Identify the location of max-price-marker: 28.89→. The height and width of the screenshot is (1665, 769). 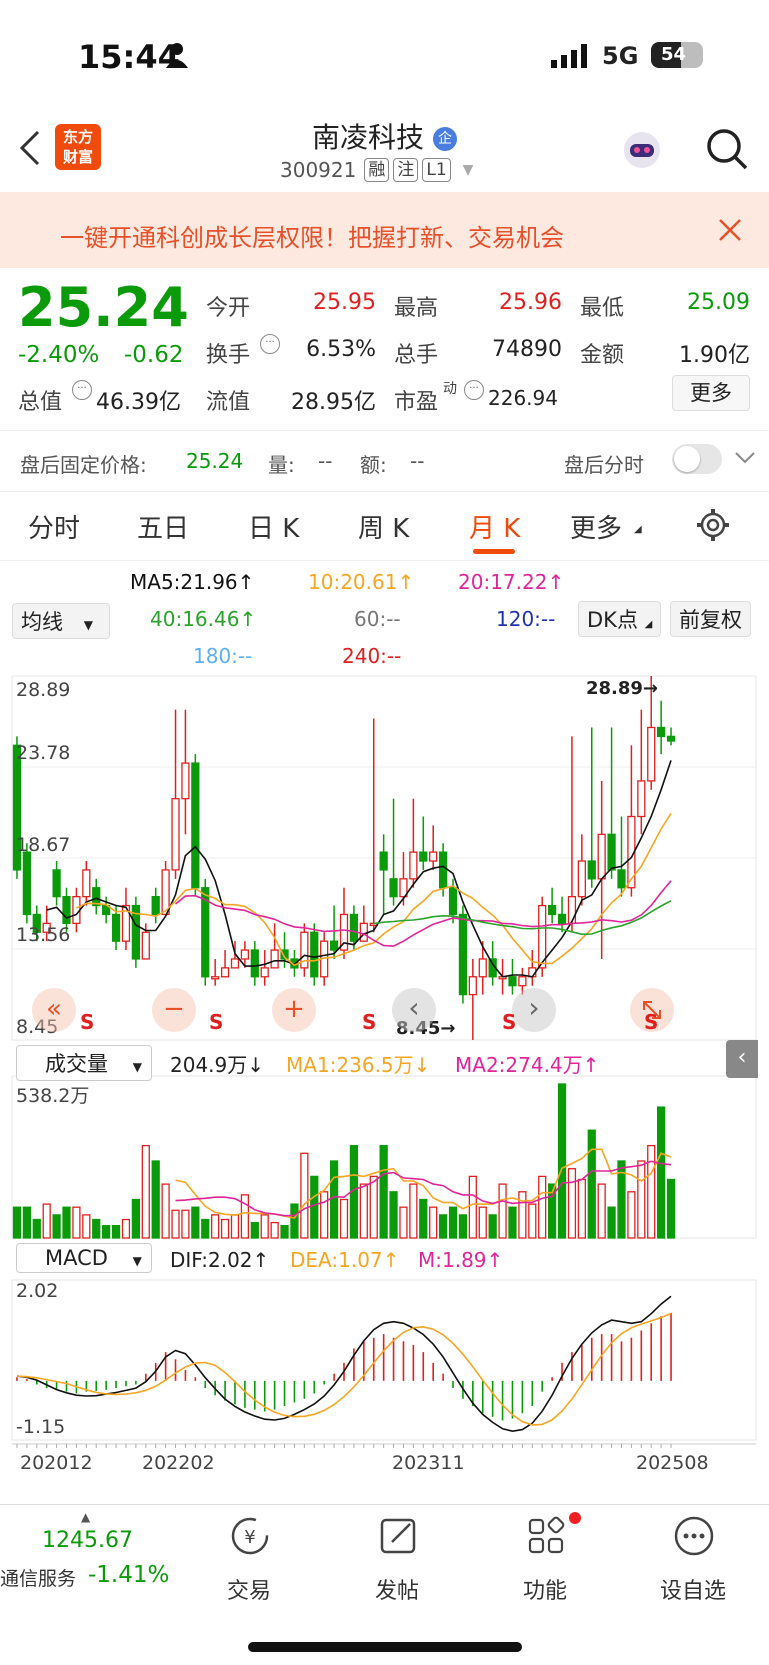
(622, 688).